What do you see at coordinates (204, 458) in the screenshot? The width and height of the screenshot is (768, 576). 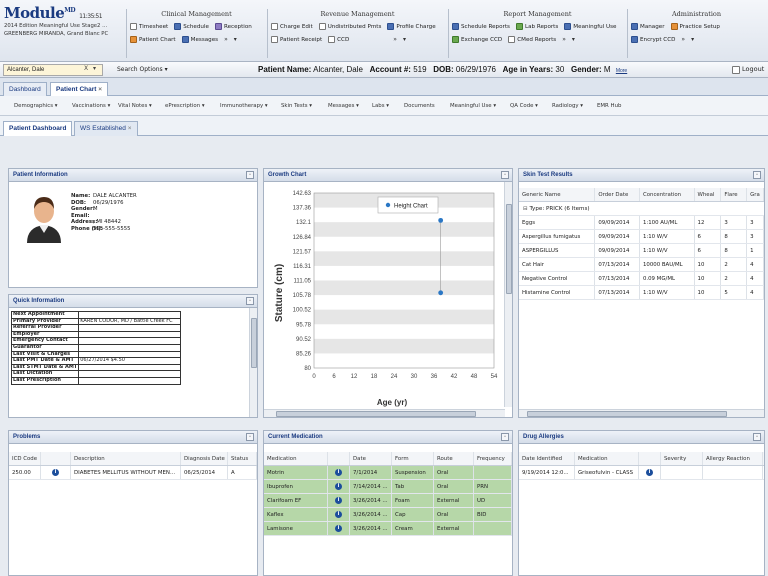 I see `column-header: Diagnosis Date` at bounding box center [204, 458].